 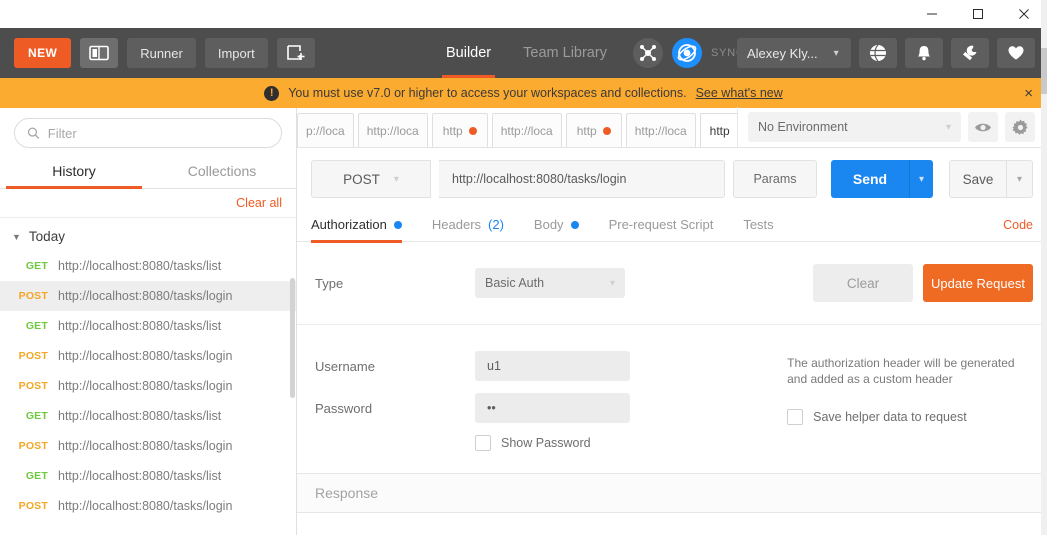 I want to click on environment-quick-look-button, so click(x=983, y=127).